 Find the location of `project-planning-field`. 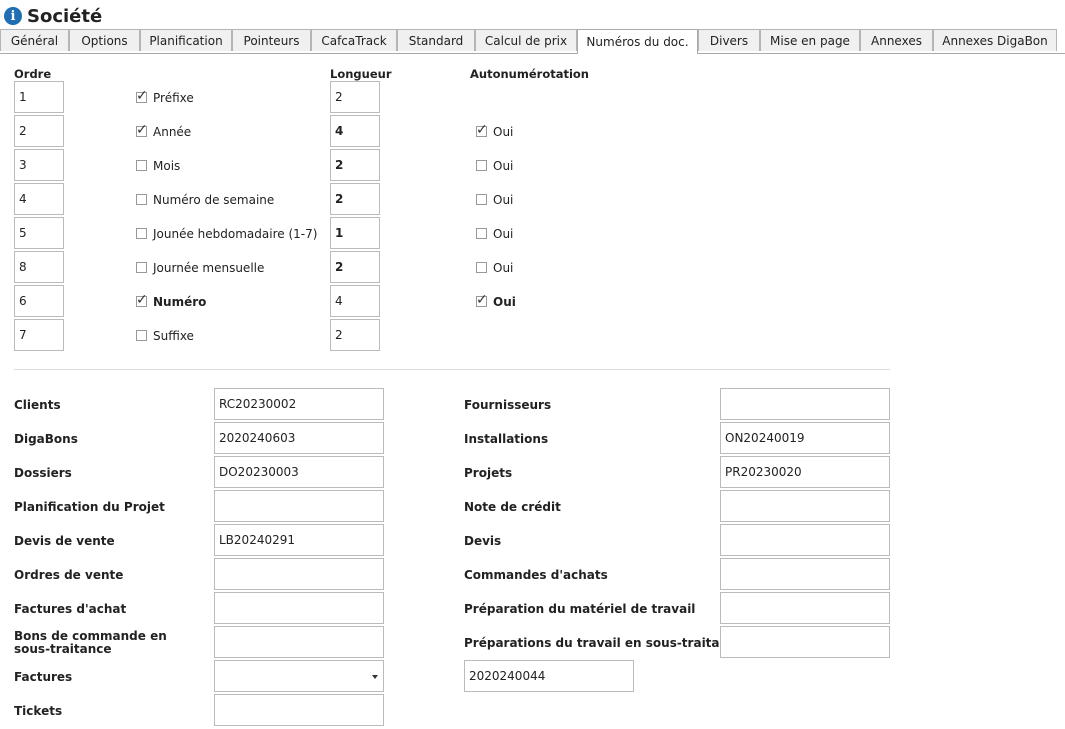

project-planning-field is located at coordinates (299, 506).